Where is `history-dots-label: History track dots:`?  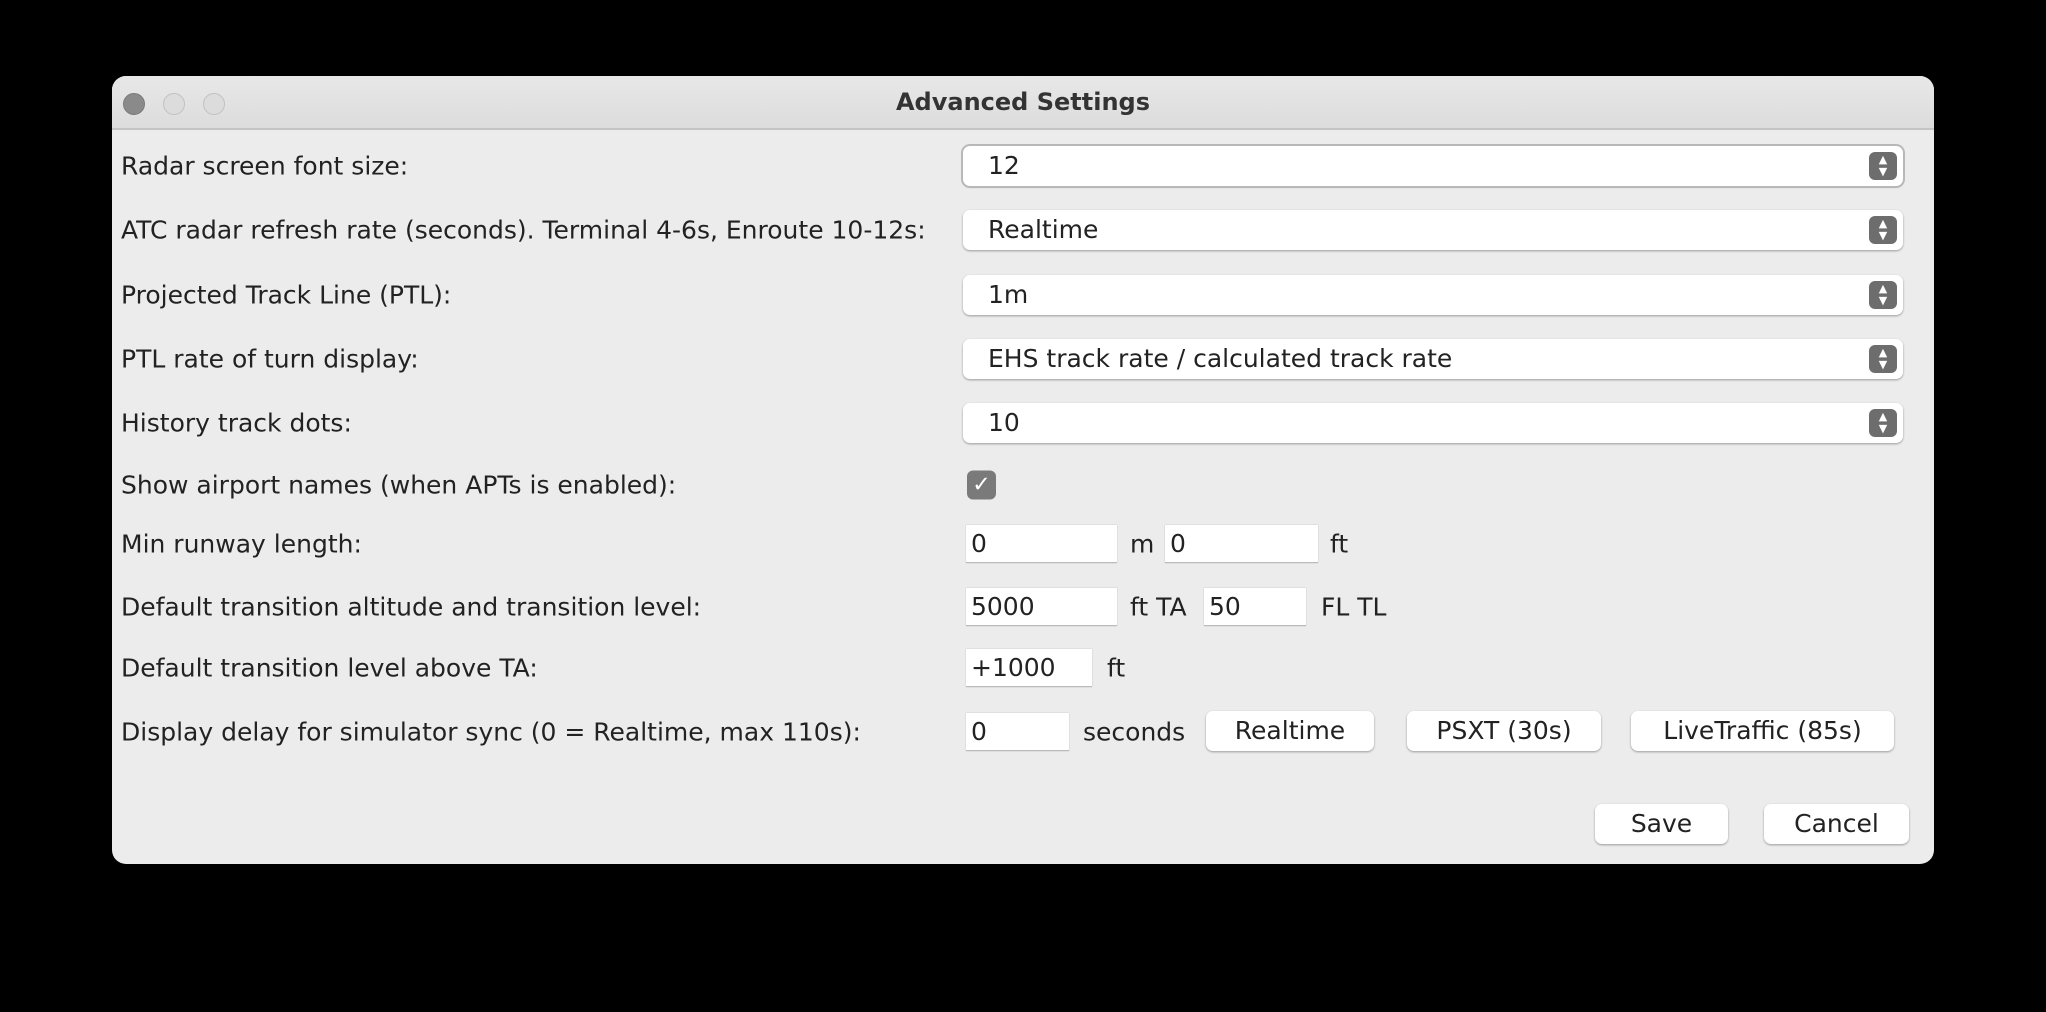 history-dots-label: History track dots: is located at coordinates (236, 423).